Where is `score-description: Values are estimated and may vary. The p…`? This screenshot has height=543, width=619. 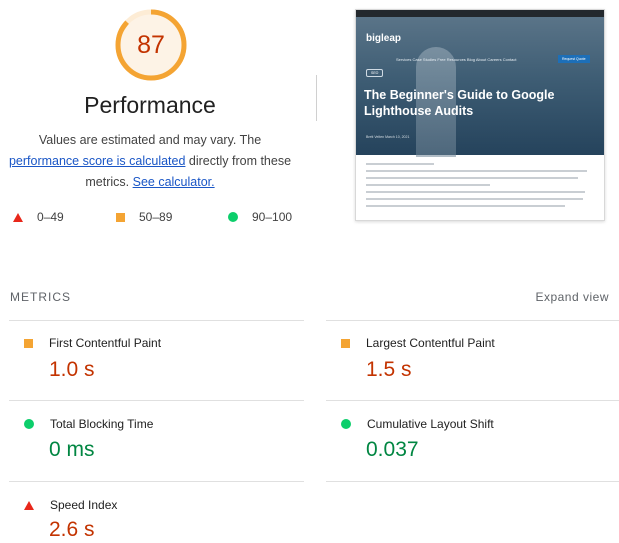 score-description: Values are estimated and may vary. The p… is located at coordinates (150, 161).